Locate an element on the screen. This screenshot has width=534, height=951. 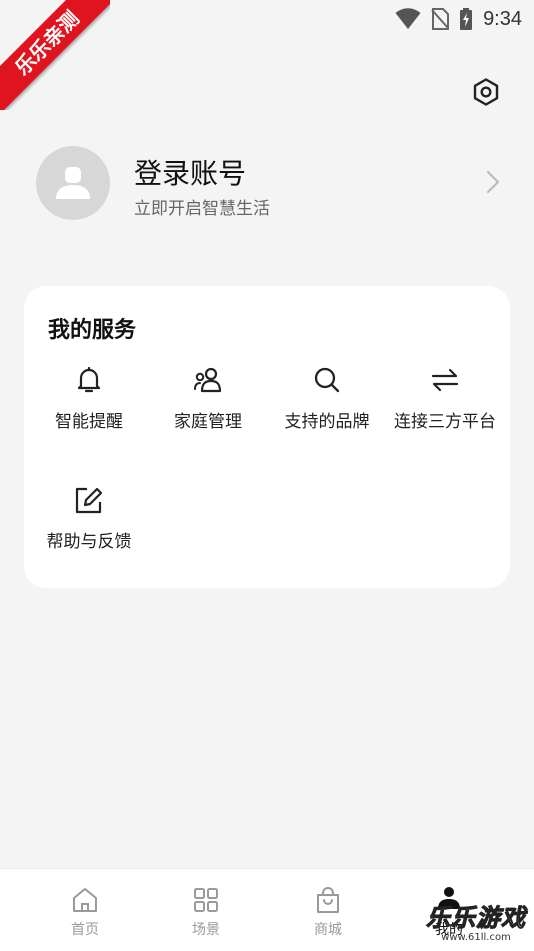
nav-item-mall: 商城 is located at coordinates (328, 912).